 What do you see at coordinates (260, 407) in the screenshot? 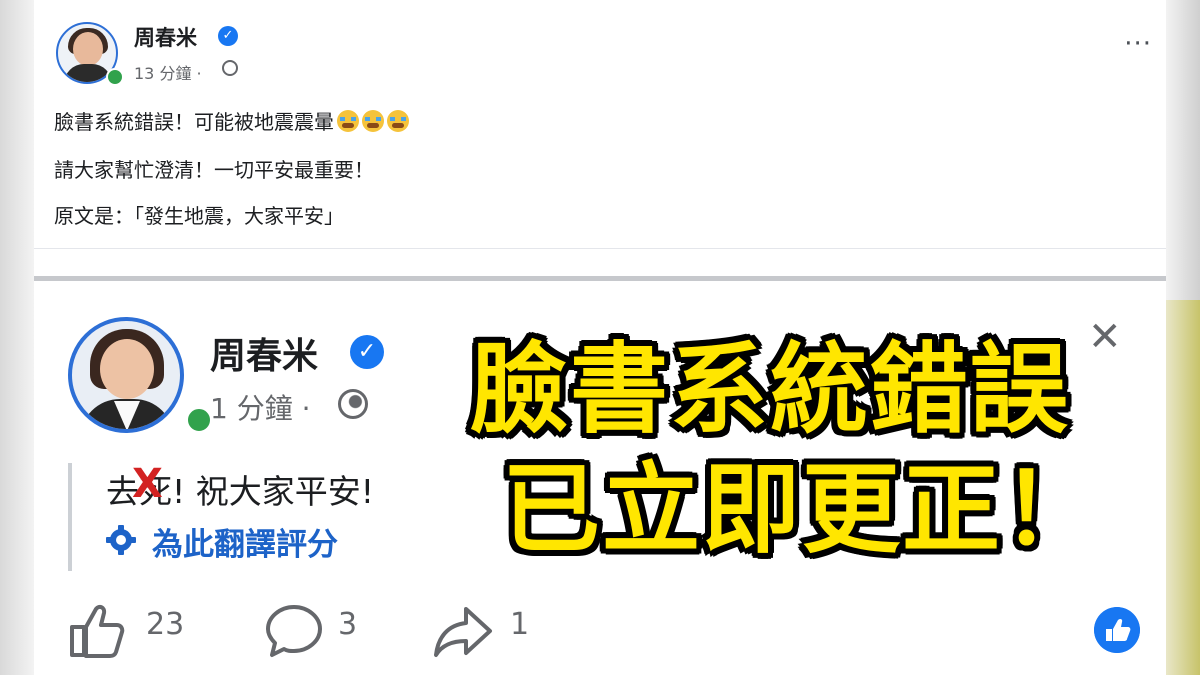
I see `post-timestamp: 1 分鐘 ·` at bounding box center [260, 407].